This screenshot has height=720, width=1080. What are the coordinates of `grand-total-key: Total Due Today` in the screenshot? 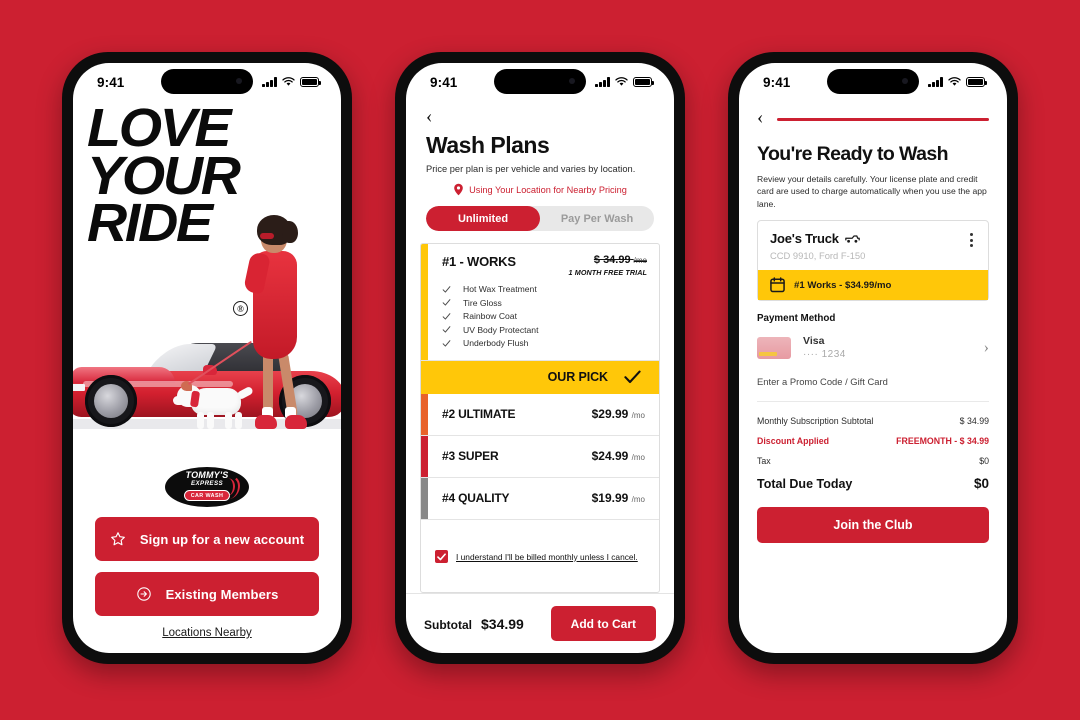 It's located at (805, 484).